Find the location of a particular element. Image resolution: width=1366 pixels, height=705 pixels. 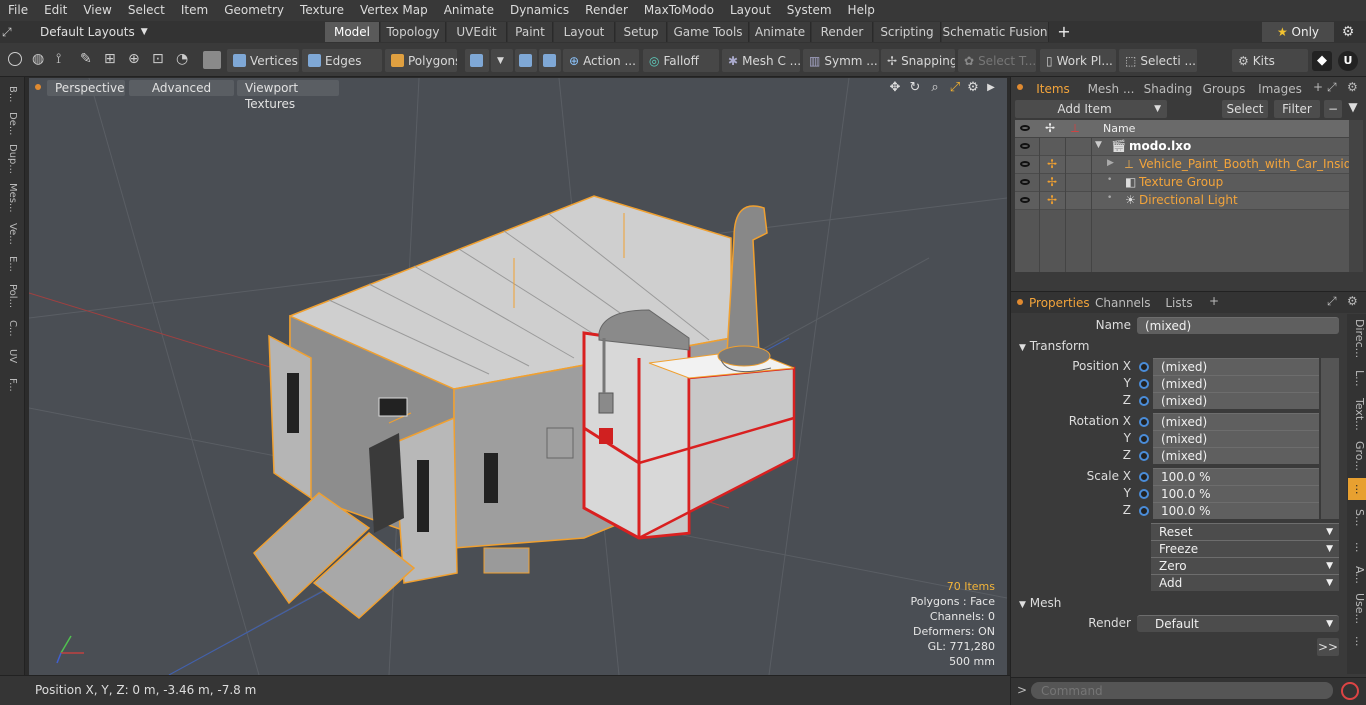

tab-setup: Setup is located at coordinates (641, 32).